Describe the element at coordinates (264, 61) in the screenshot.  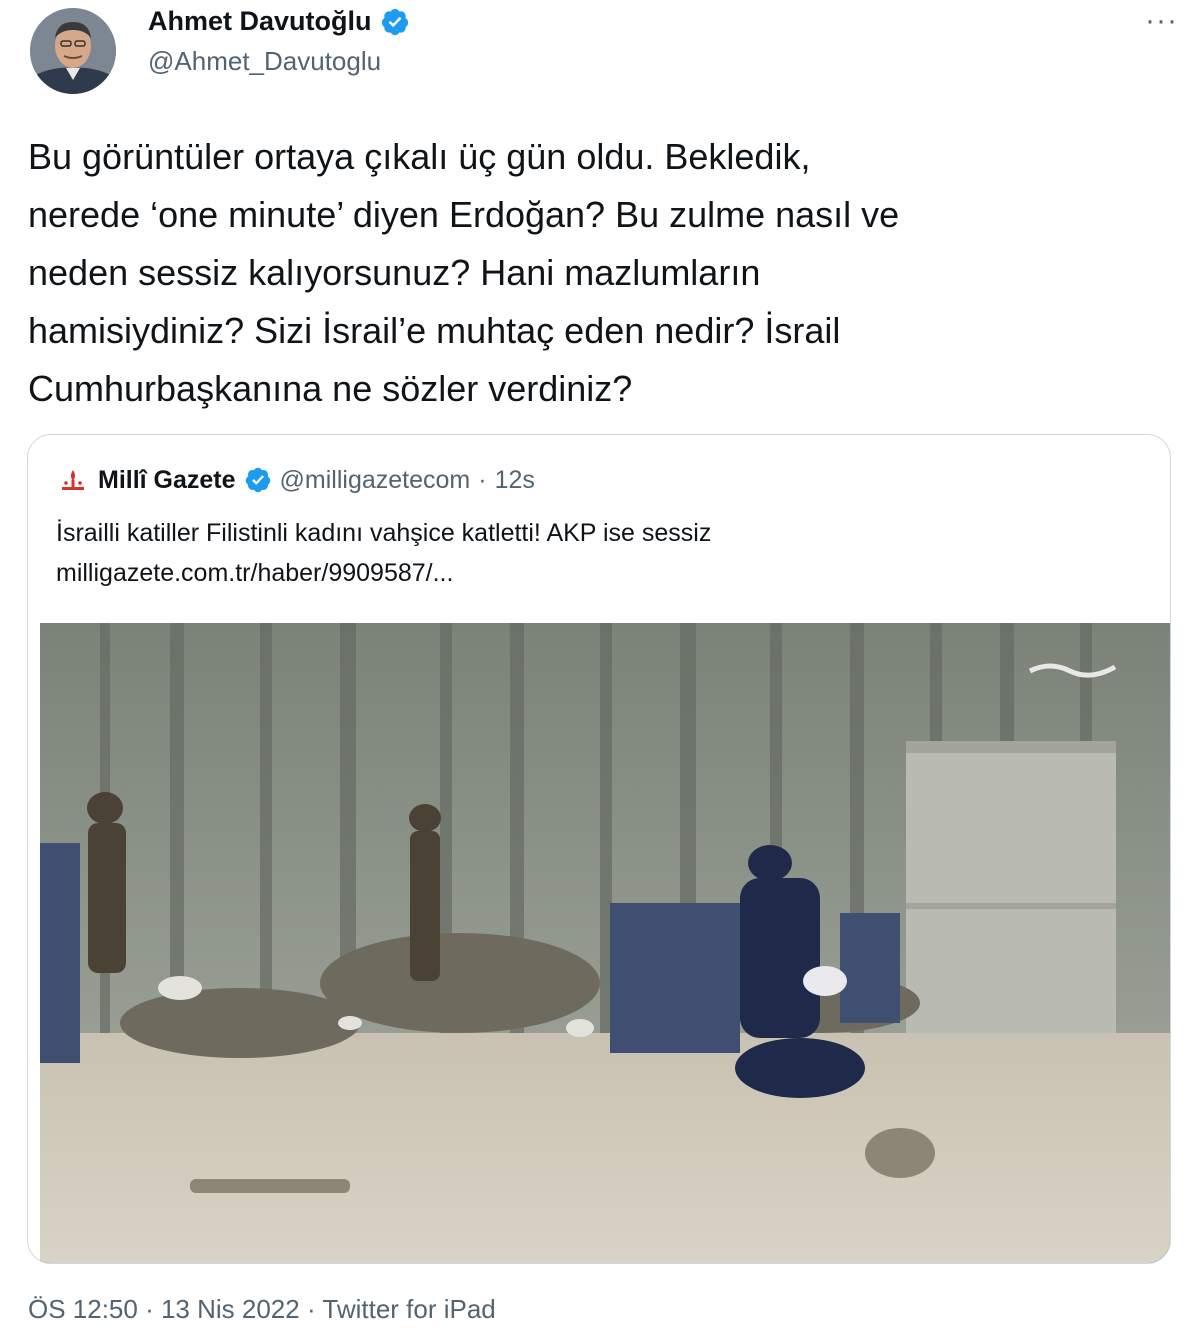
I see `author-handle: @Ahmet_Davutoglu` at that location.